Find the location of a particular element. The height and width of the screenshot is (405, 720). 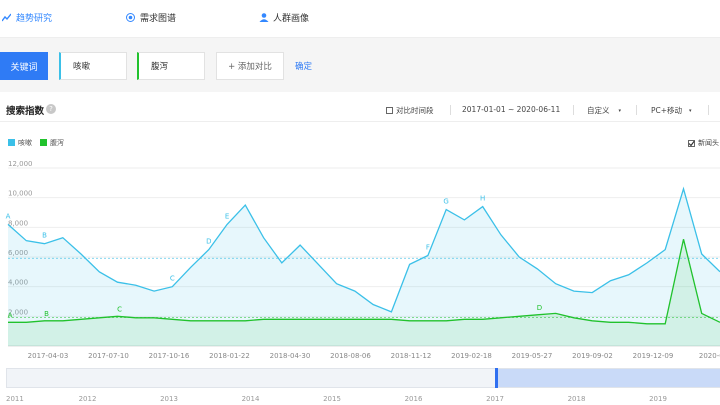

radar-icon is located at coordinates (130, 17).